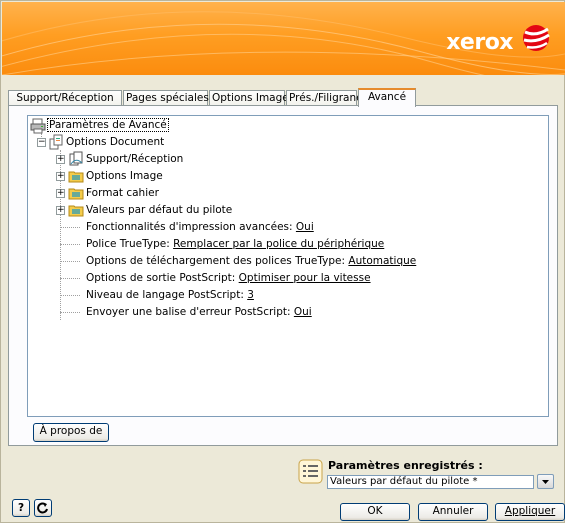 This screenshot has width=565, height=523. I want to click on tab-pres-filigrane: Prés./Filigrane, so click(324, 98).